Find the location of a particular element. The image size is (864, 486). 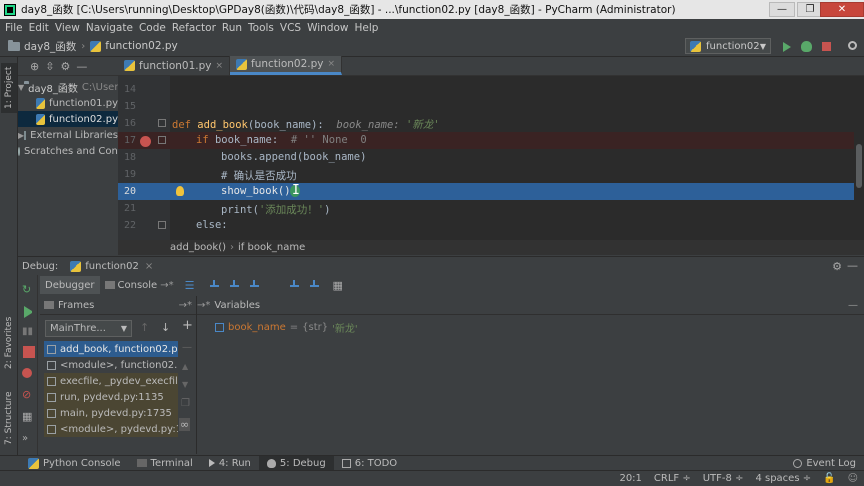

frame-item: main, pydevd.py:1735 is located at coordinates (111, 413).